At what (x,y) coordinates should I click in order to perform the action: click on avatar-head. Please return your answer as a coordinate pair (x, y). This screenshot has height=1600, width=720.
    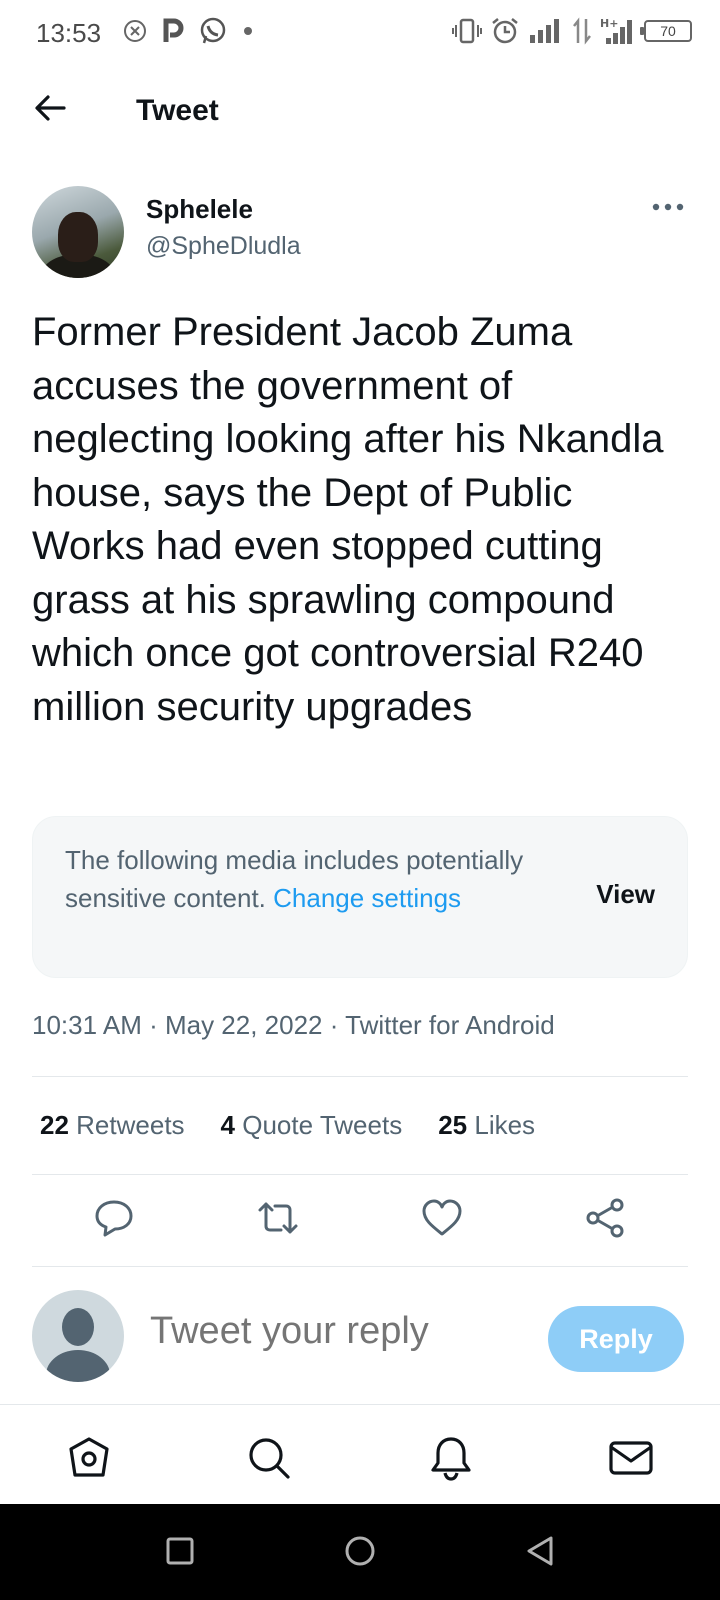
    Looking at the image, I should click on (78, 1327).